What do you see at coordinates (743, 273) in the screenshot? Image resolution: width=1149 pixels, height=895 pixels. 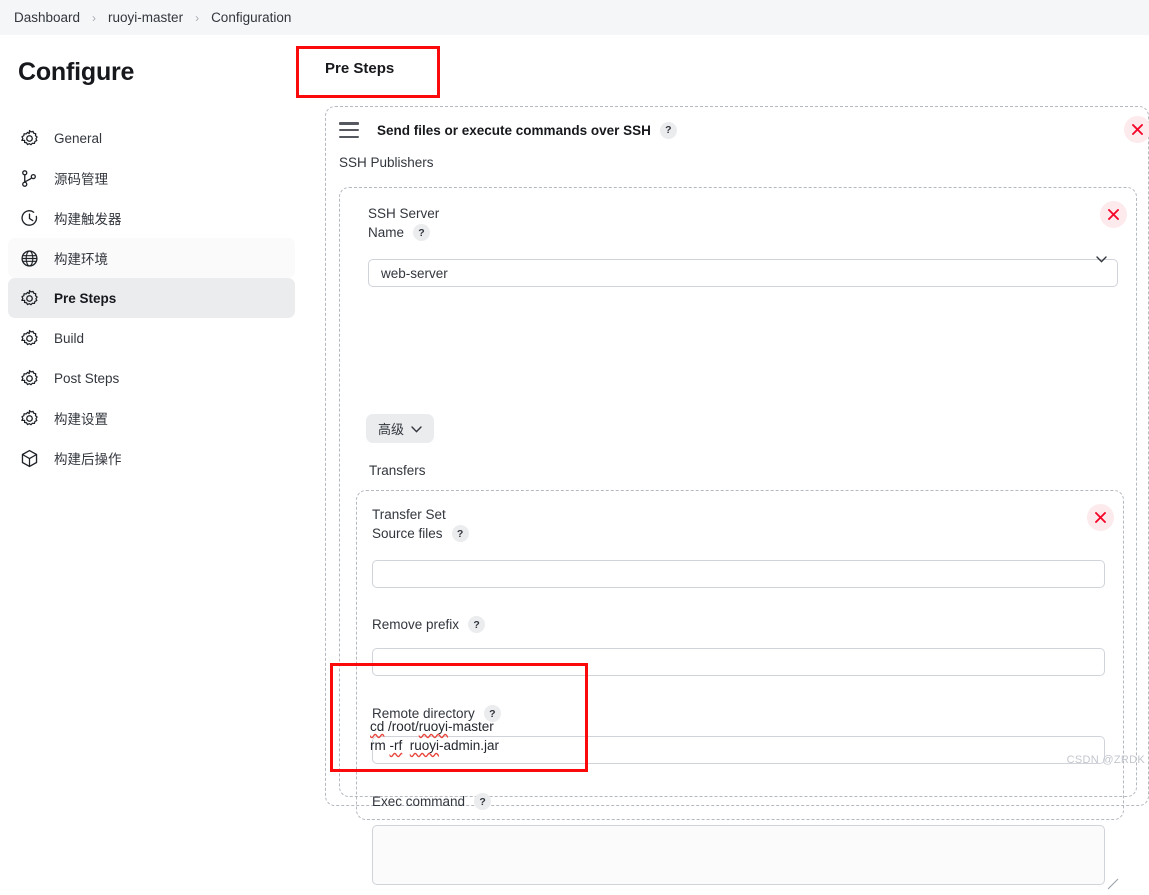 I see `ssh-server-name-select: web-server` at bounding box center [743, 273].